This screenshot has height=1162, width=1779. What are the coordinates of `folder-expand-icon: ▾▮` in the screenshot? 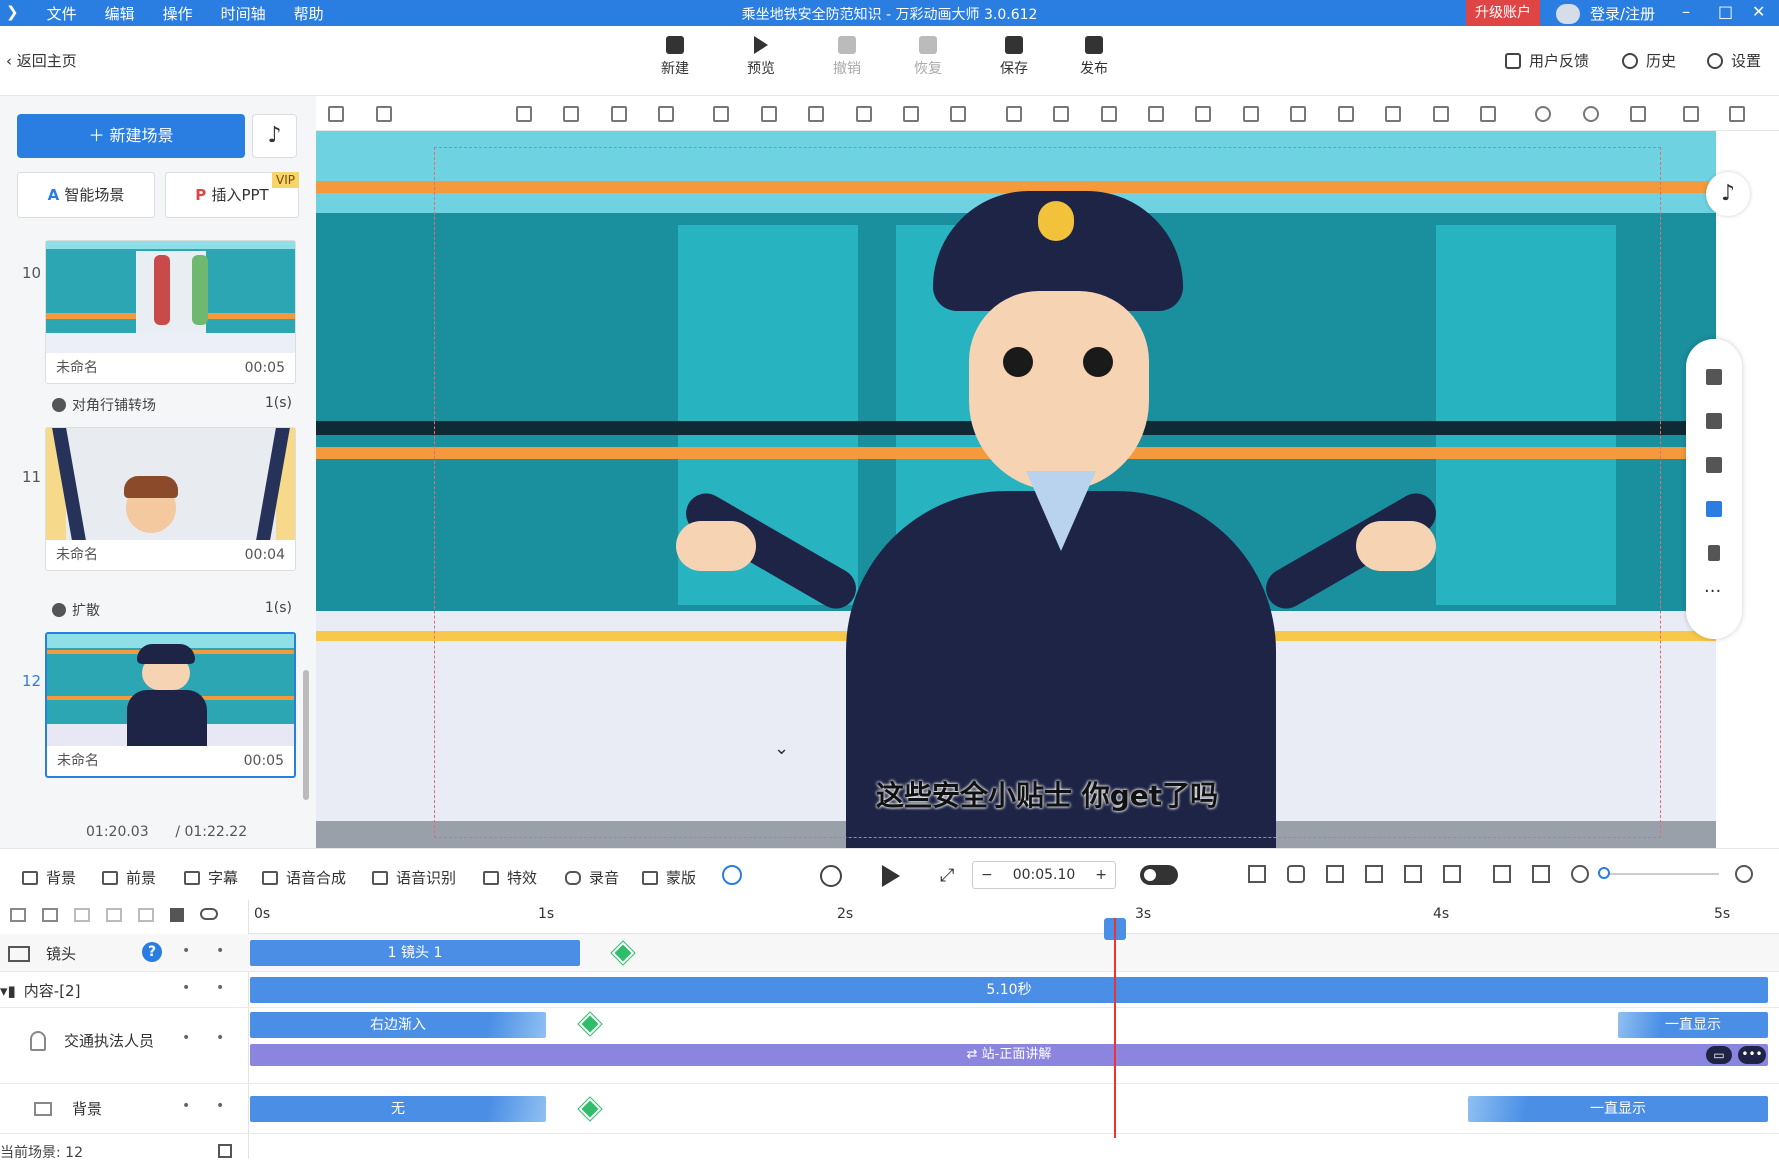 It's located at (8, 991).